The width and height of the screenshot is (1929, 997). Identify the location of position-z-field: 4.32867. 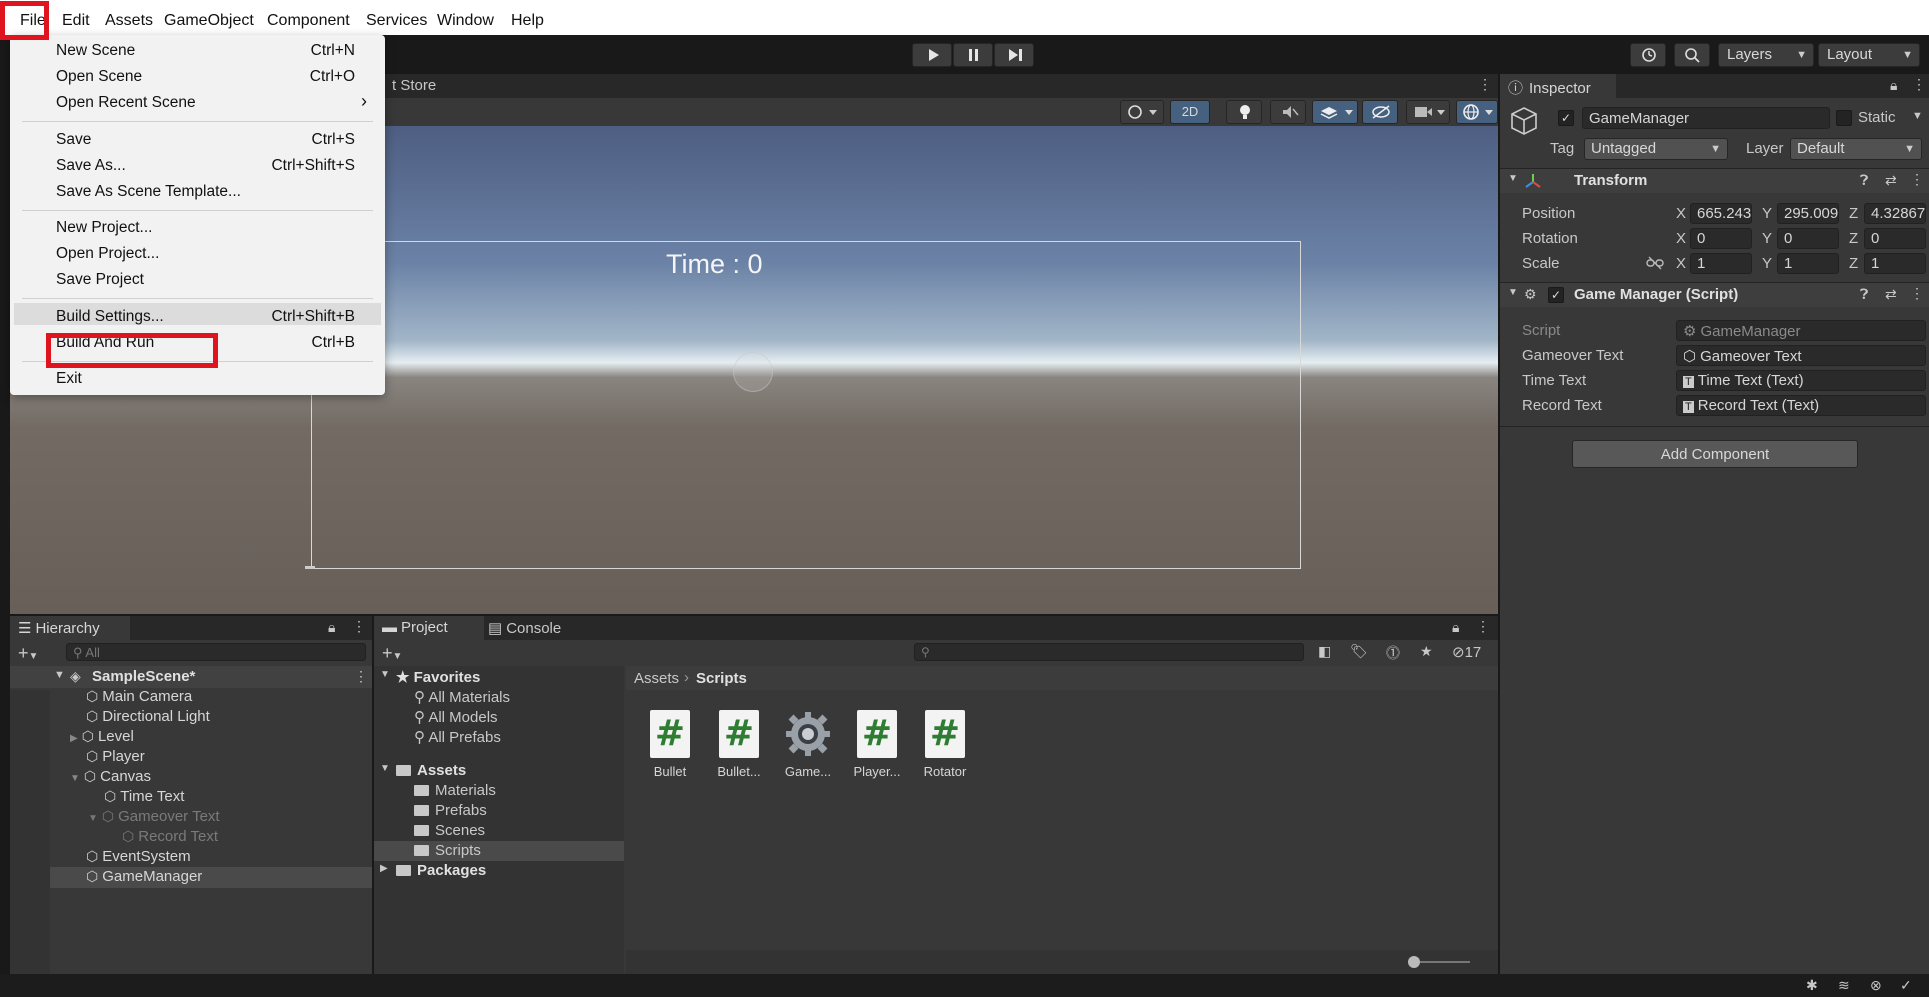
(1895, 213).